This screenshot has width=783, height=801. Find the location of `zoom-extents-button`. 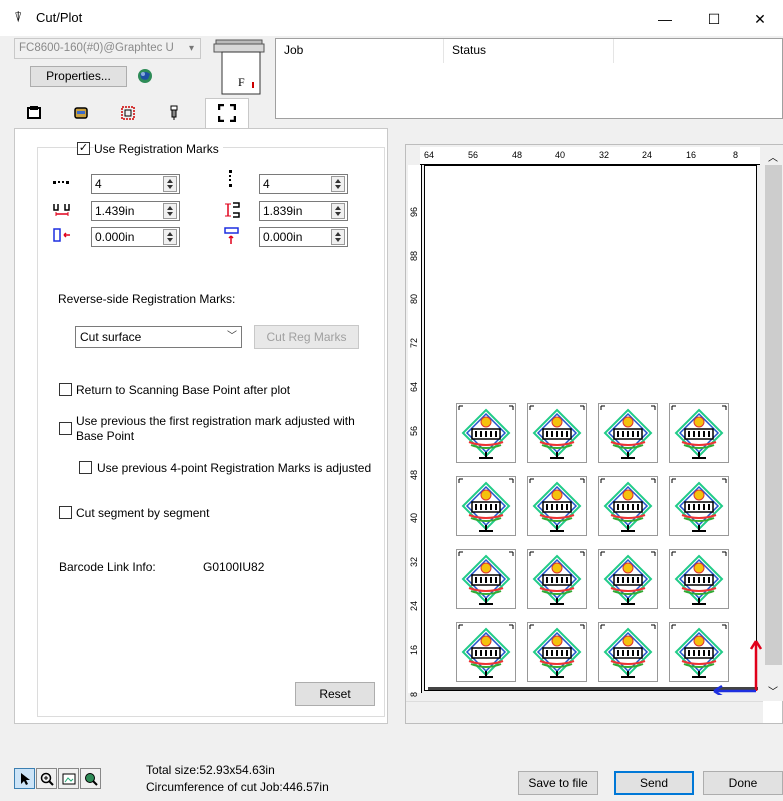

zoom-extents-button is located at coordinates (90, 778).